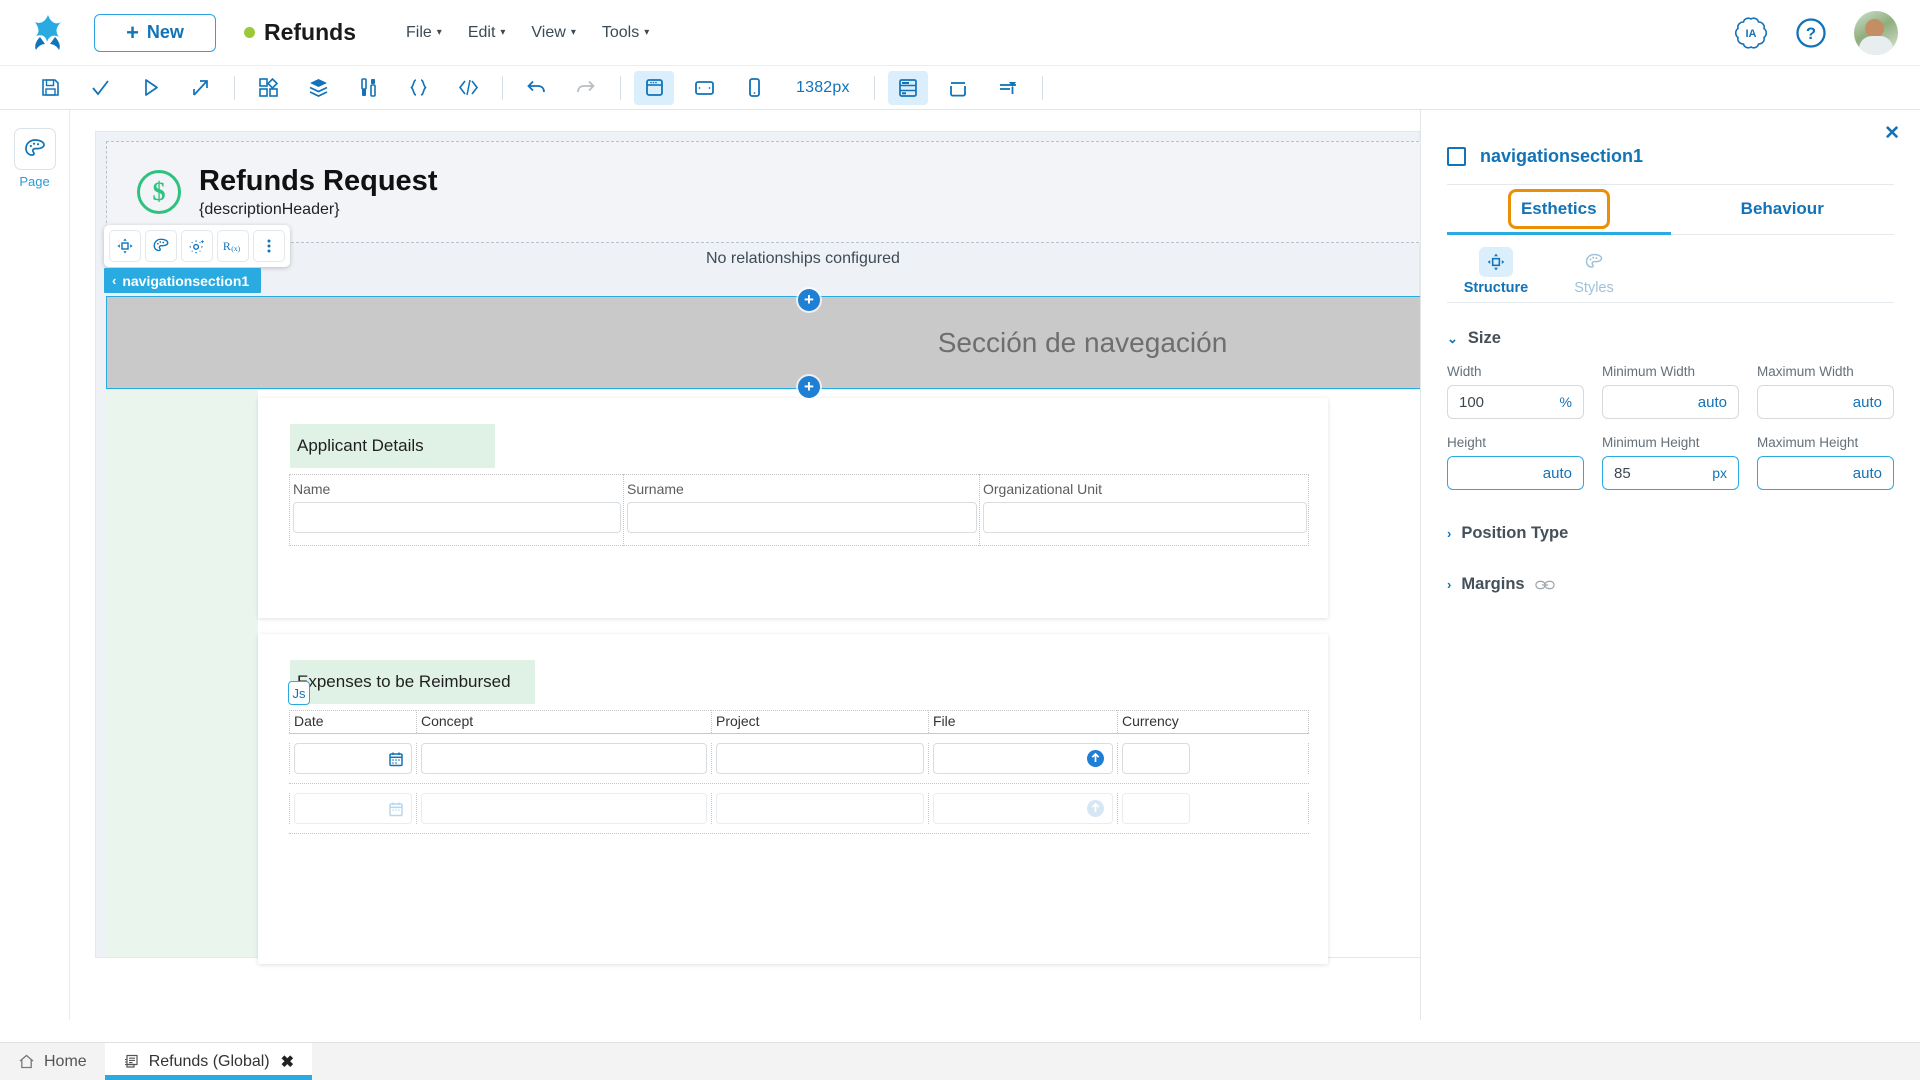 Image resolution: width=1920 pixels, height=1080 pixels. What do you see at coordinates (960, 1061) in the screenshot?
I see `bottom-tab-bar: Home Refunds (Global) ✖` at bounding box center [960, 1061].